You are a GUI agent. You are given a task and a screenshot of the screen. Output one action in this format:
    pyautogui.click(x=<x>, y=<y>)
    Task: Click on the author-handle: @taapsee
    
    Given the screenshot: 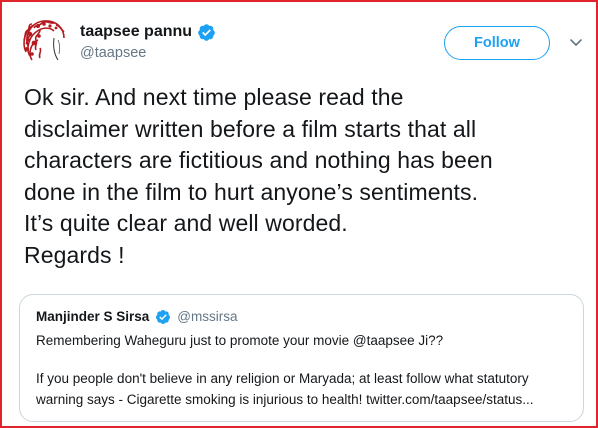 What is the action you would take?
    pyautogui.click(x=148, y=53)
    